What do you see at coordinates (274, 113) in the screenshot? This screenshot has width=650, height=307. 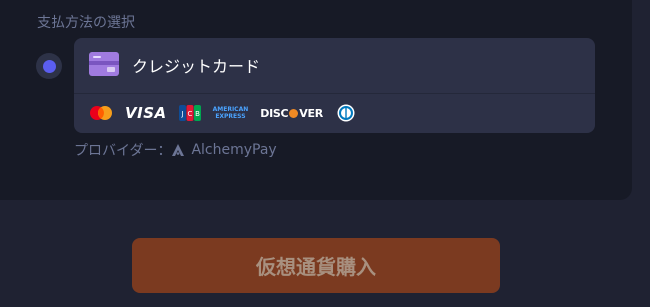 I see `discover-text-pre: DISC` at bounding box center [274, 113].